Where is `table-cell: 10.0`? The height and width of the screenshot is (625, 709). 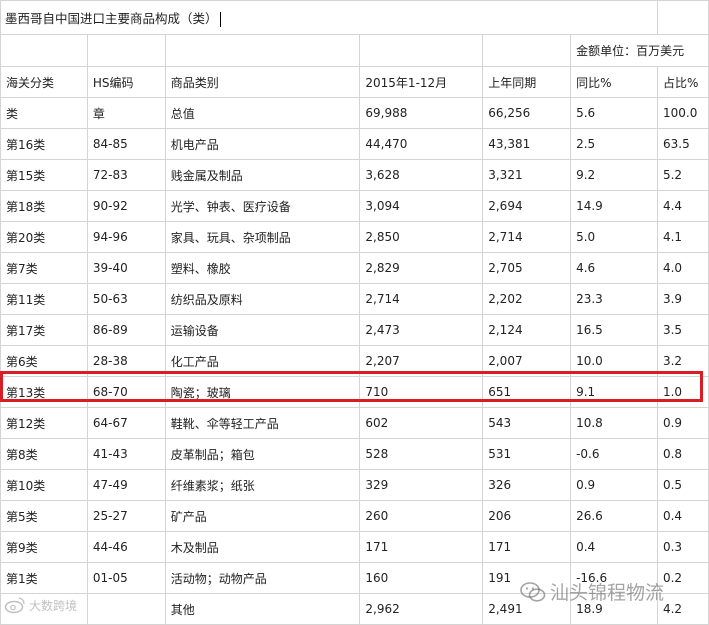 table-cell: 10.0 is located at coordinates (614, 361).